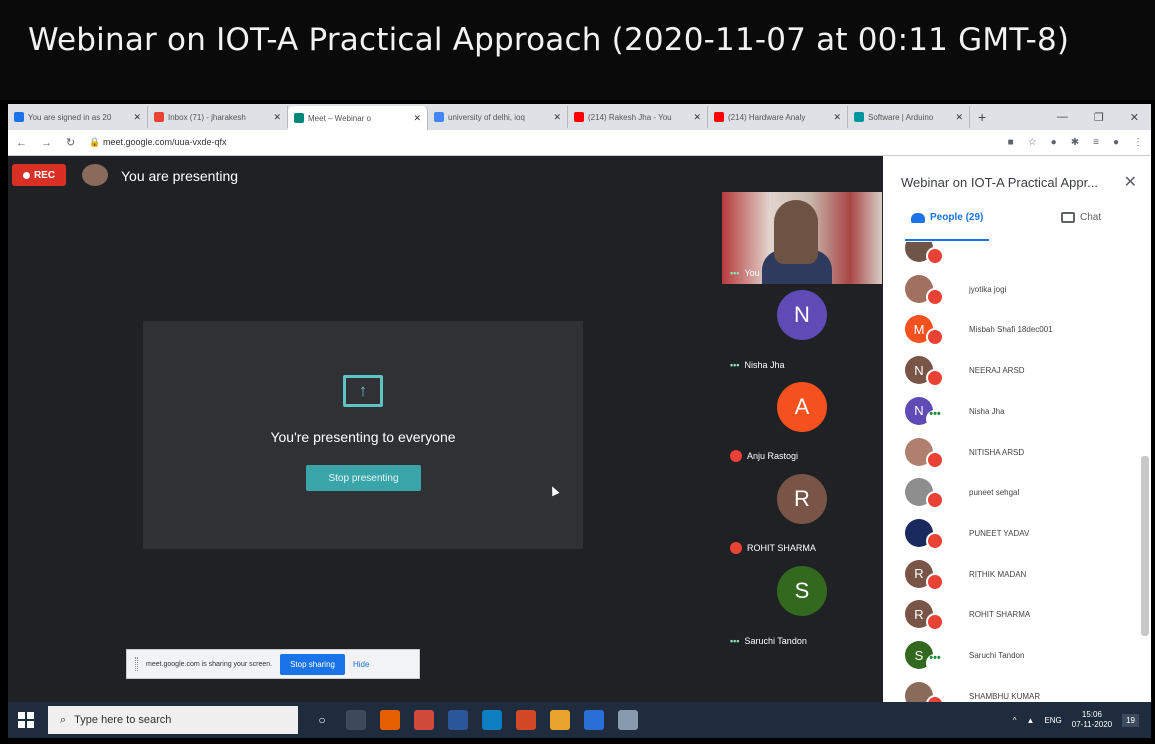 The width and height of the screenshot is (1155, 744). I want to click on people-icon, so click(918, 217).